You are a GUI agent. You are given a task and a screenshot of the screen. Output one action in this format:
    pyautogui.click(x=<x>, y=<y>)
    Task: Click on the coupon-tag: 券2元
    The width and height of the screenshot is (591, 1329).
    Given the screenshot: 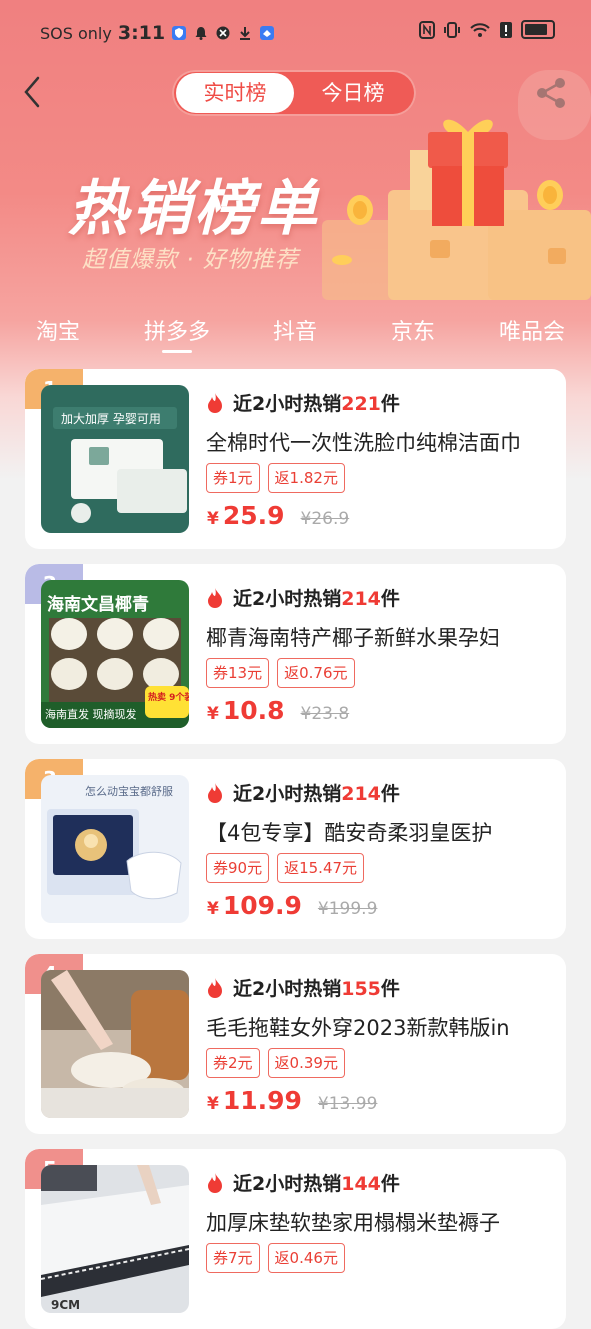 What is the action you would take?
    pyautogui.click(x=233, y=1063)
    